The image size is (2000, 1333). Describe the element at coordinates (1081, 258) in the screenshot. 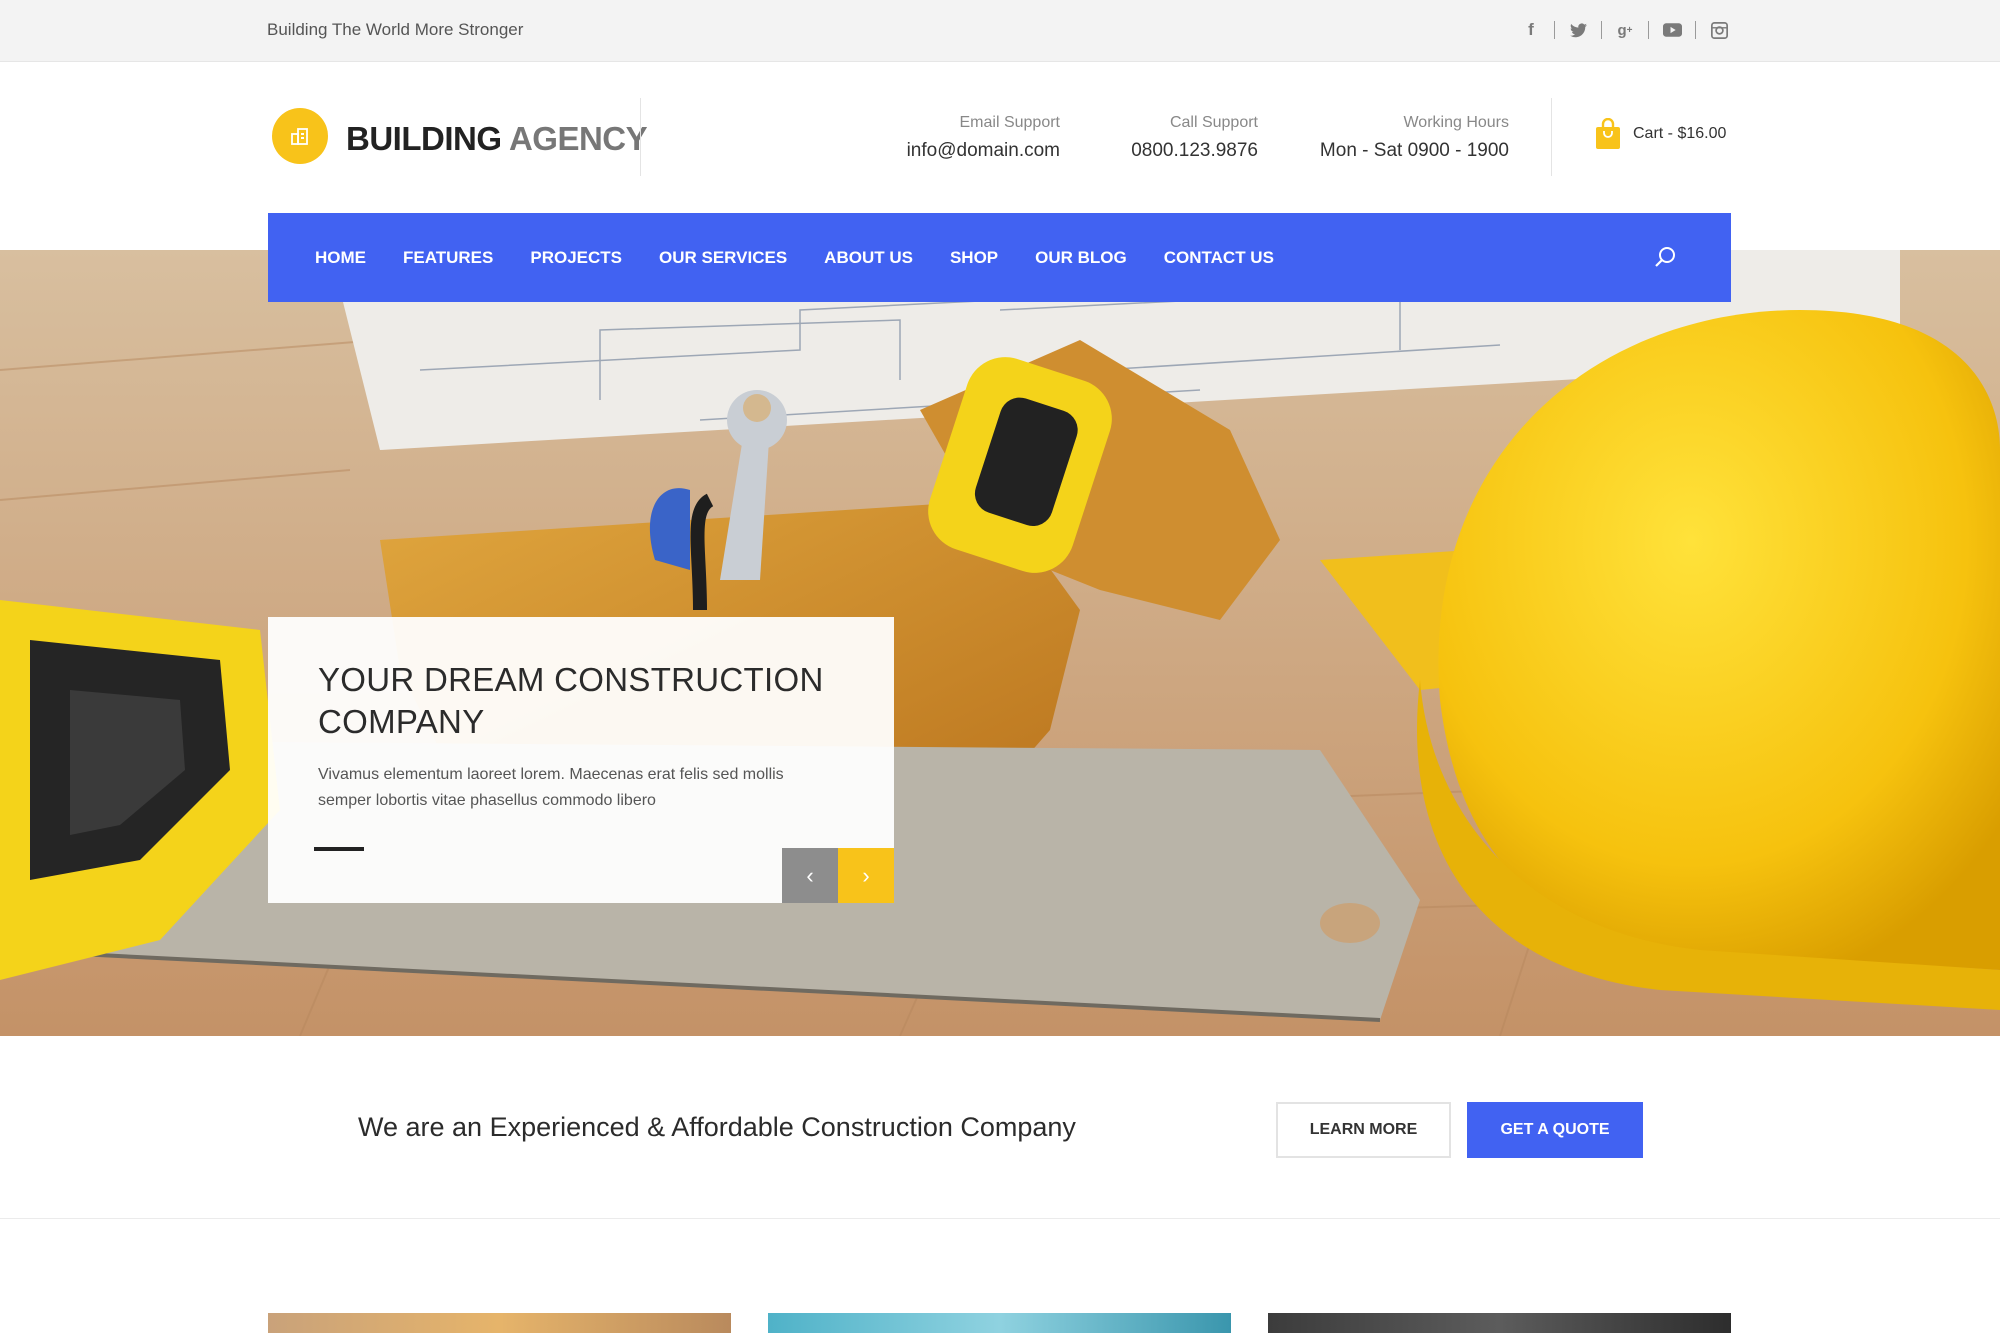

I see `nav-item-our-blog: OUR BLOG` at that location.